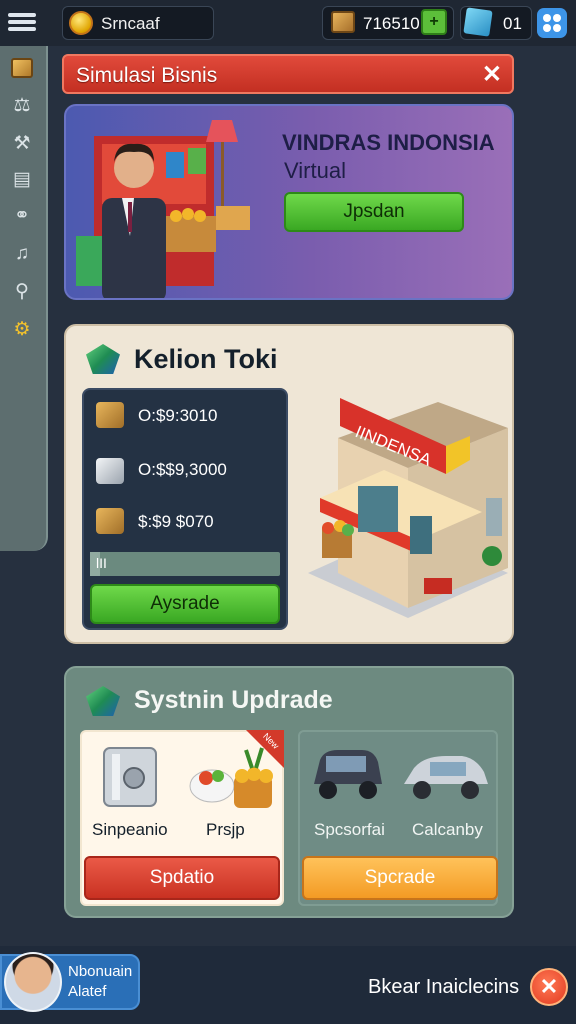 The image size is (576, 1024). Describe the element at coordinates (444, 987) in the screenshot. I see `bottom-message: Bkear Inaiclecins` at that location.